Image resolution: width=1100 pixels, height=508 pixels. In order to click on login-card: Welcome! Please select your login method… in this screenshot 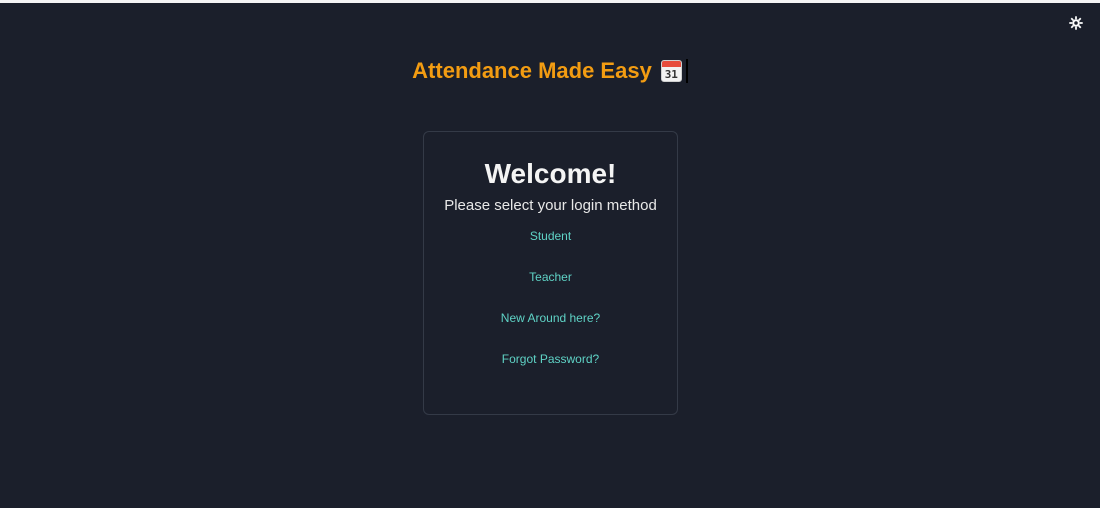, I will do `click(550, 273)`.